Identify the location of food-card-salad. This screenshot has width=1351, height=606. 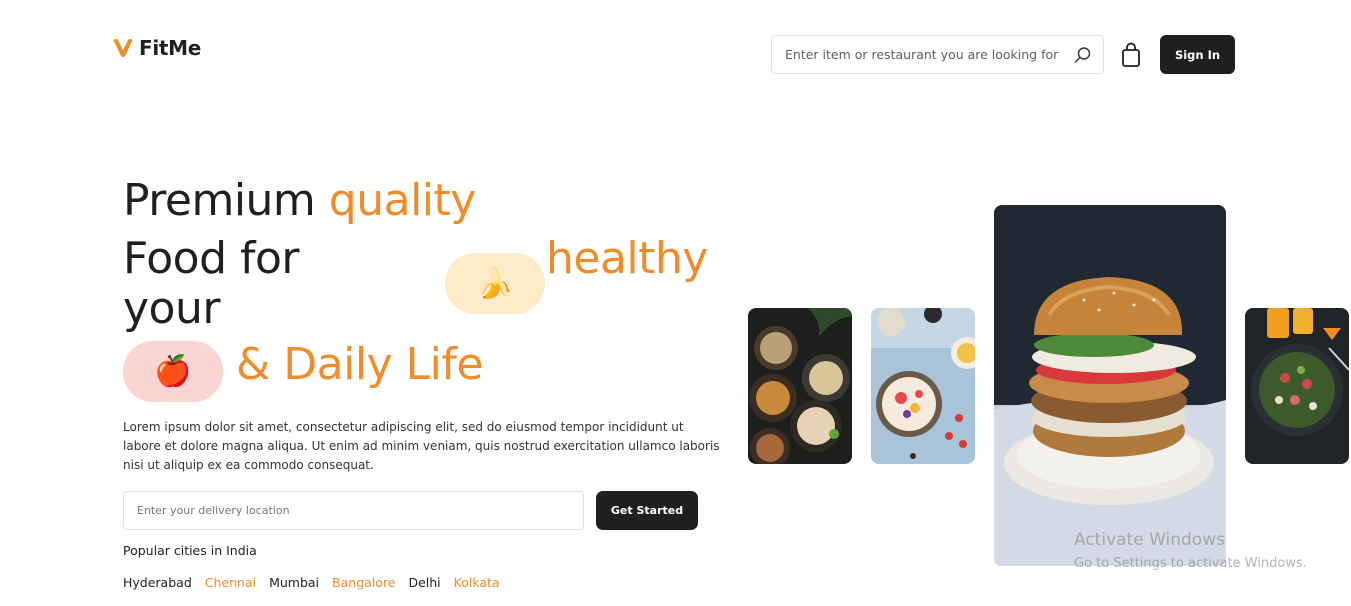
(1297, 386).